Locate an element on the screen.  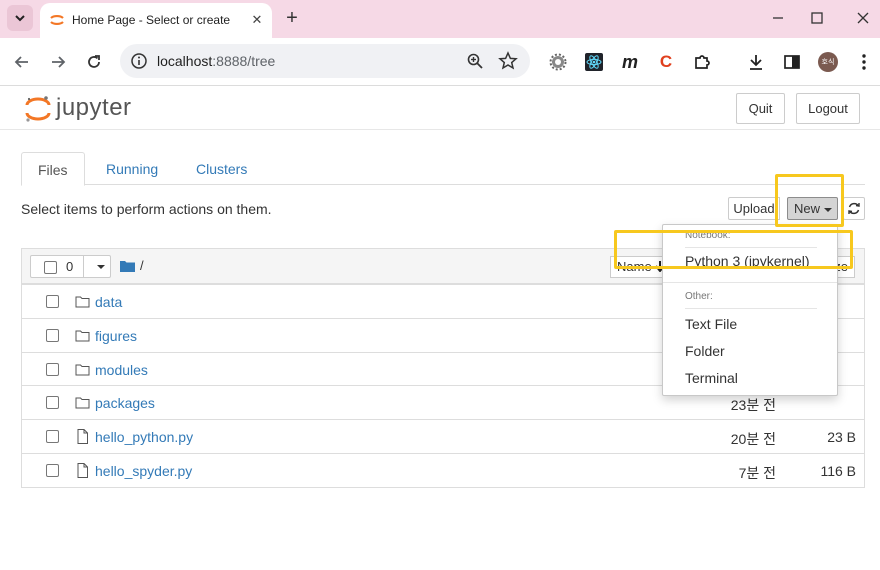
menu-divider is located at coordinates (751, 308).